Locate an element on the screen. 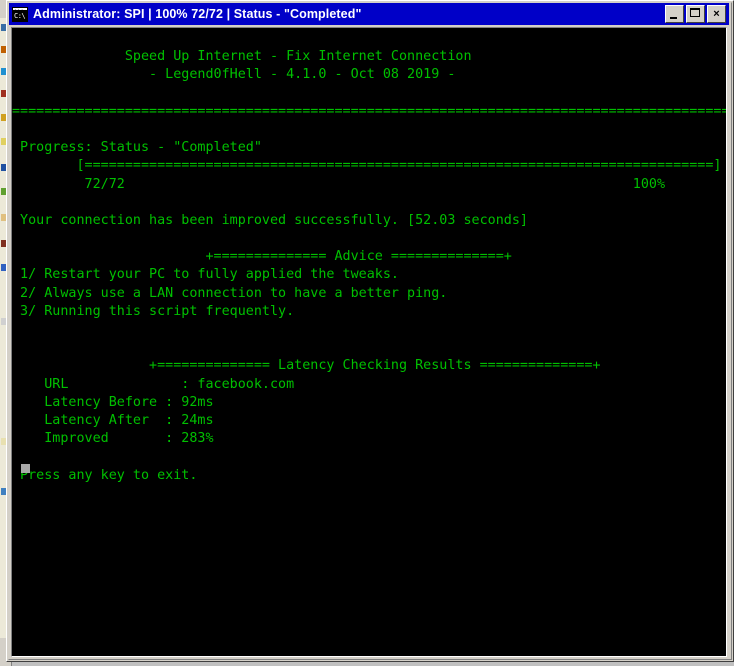 The height and width of the screenshot is (666, 734). maximize-icon is located at coordinates (695, 12).